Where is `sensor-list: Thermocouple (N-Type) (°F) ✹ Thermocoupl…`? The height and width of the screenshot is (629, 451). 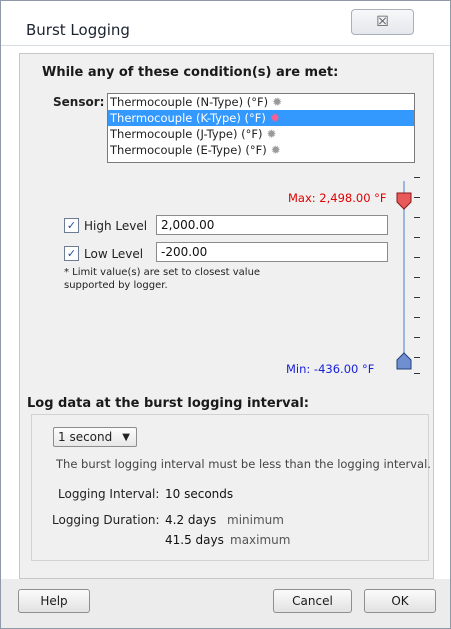
sensor-list: Thermocouple (N-Type) (°F) ✹ Thermocoupl… is located at coordinates (261, 128).